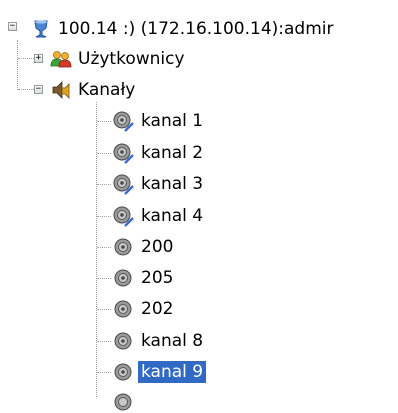  I want to click on channel-item: 202, so click(144, 309).